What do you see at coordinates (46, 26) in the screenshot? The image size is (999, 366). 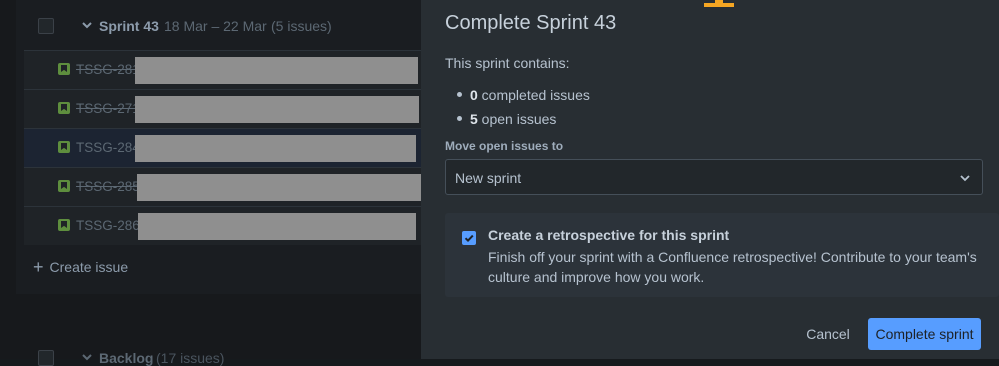 I see `sprint-checkbox` at bounding box center [46, 26].